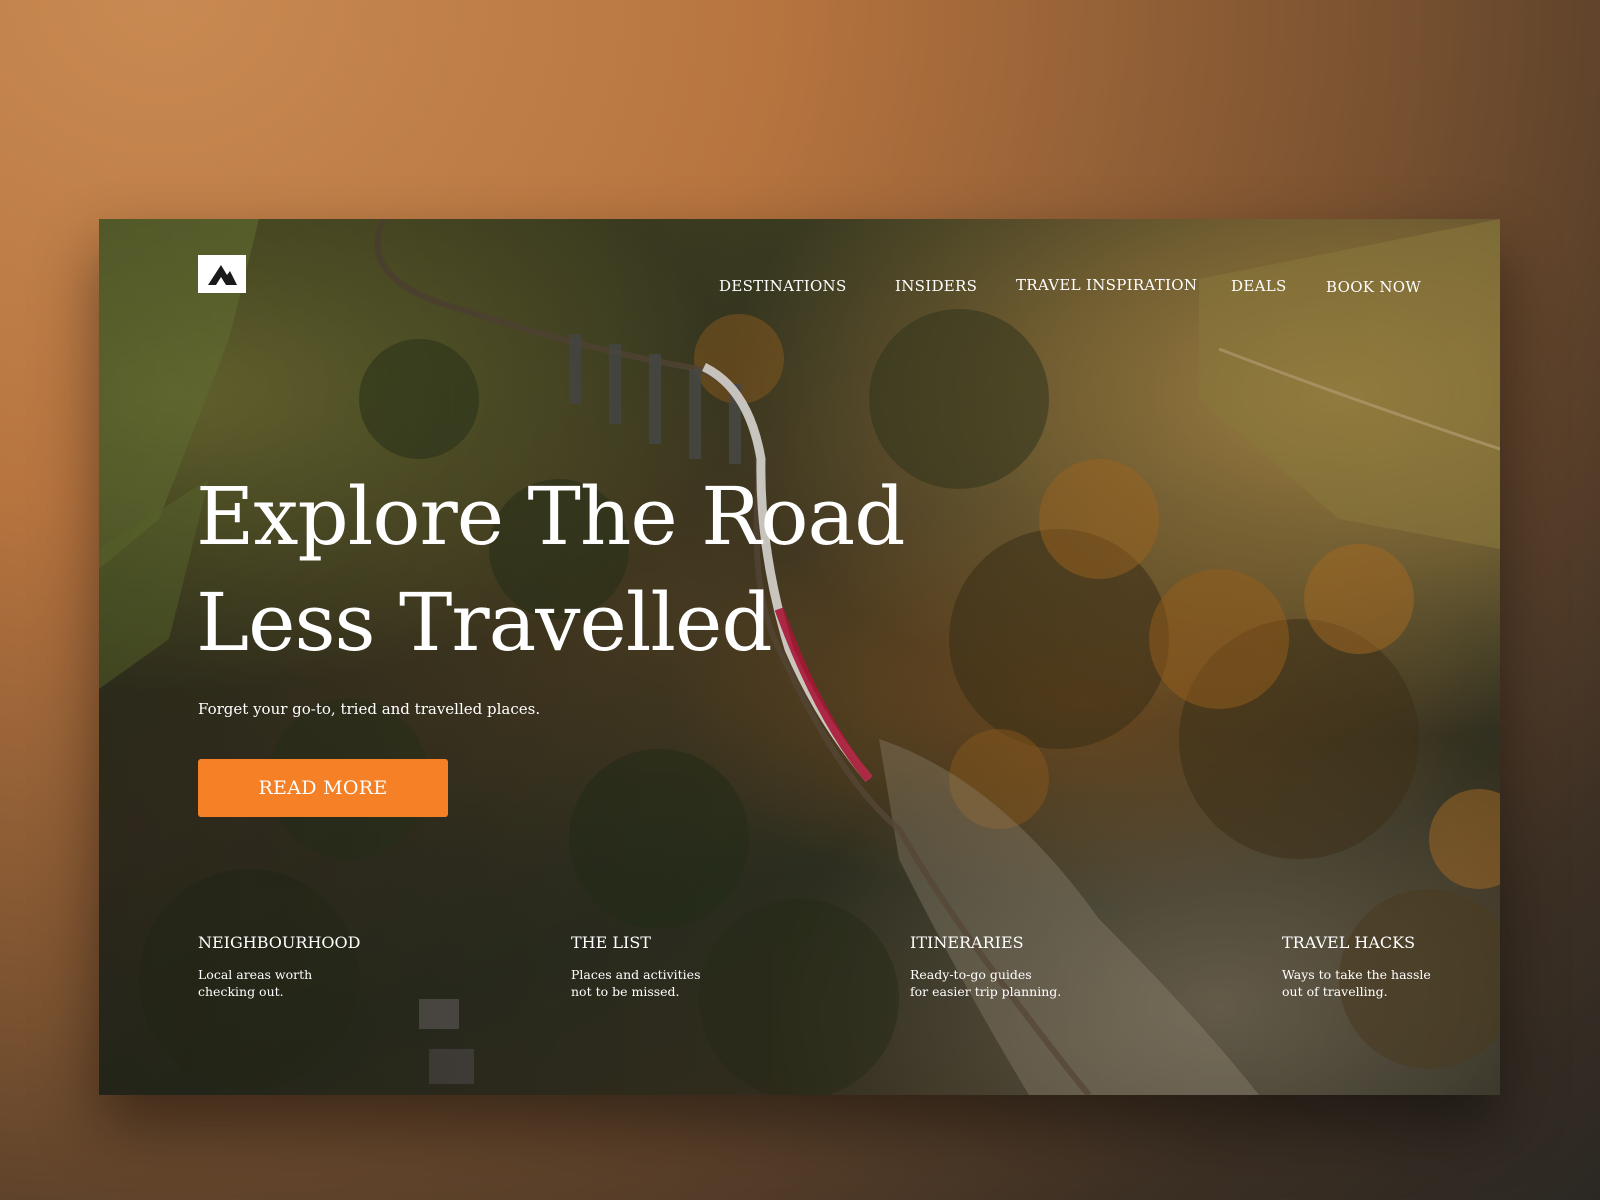 This screenshot has height=1200, width=1600. Describe the element at coordinates (550, 516) in the screenshot. I see `hero-headline-line1: Explore The Road` at that location.